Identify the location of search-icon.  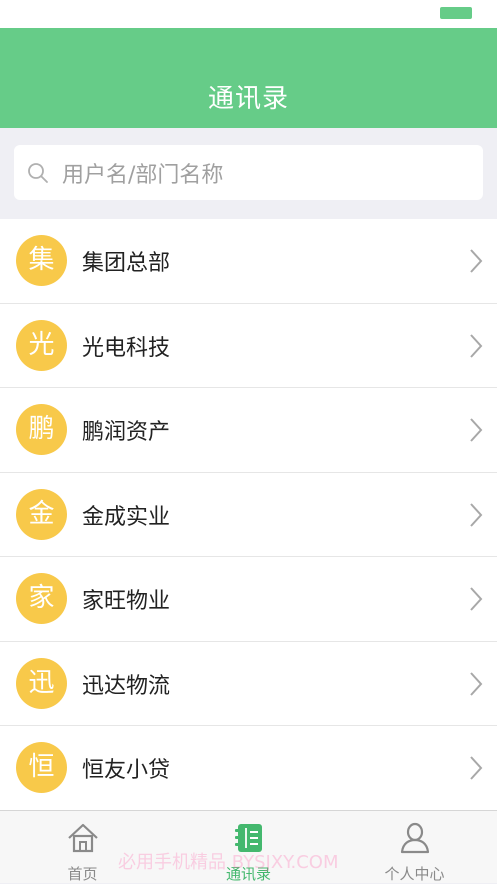
(38, 173).